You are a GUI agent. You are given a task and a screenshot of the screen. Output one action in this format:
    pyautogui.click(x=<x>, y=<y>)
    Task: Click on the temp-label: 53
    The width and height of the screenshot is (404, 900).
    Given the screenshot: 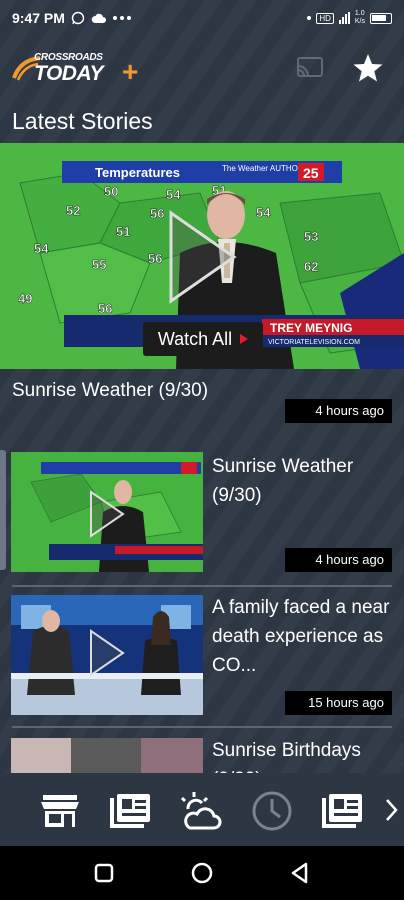 What is the action you would take?
    pyautogui.click(x=311, y=236)
    